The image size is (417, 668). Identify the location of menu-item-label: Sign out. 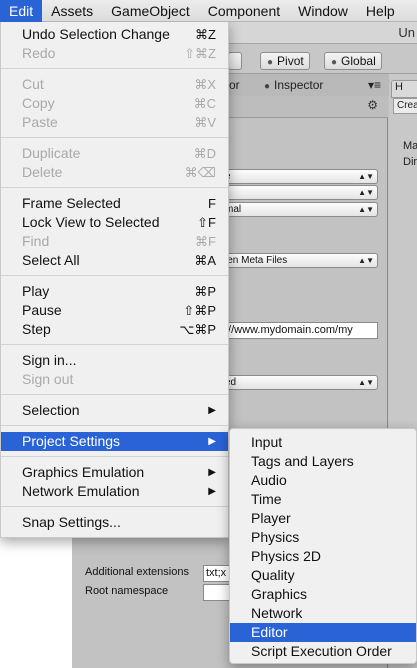
(48, 379).